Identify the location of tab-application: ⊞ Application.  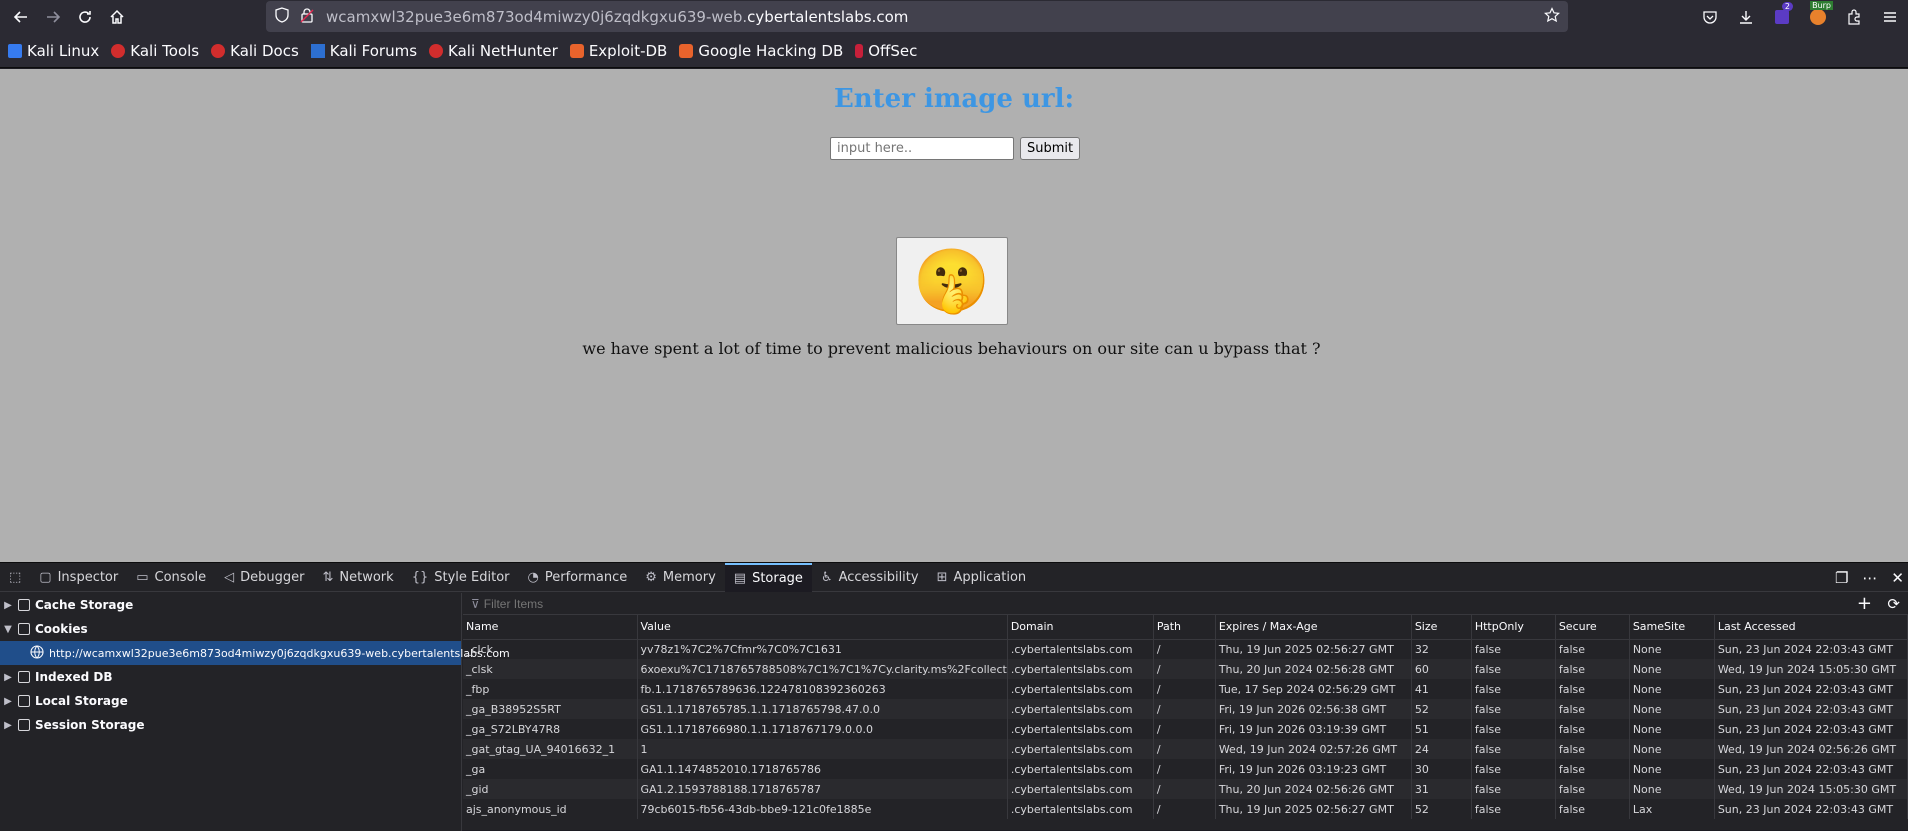
(982, 577).